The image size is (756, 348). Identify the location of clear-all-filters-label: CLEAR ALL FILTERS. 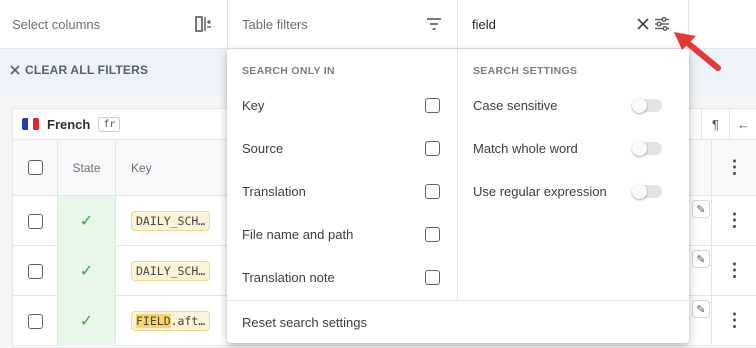
(87, 70).